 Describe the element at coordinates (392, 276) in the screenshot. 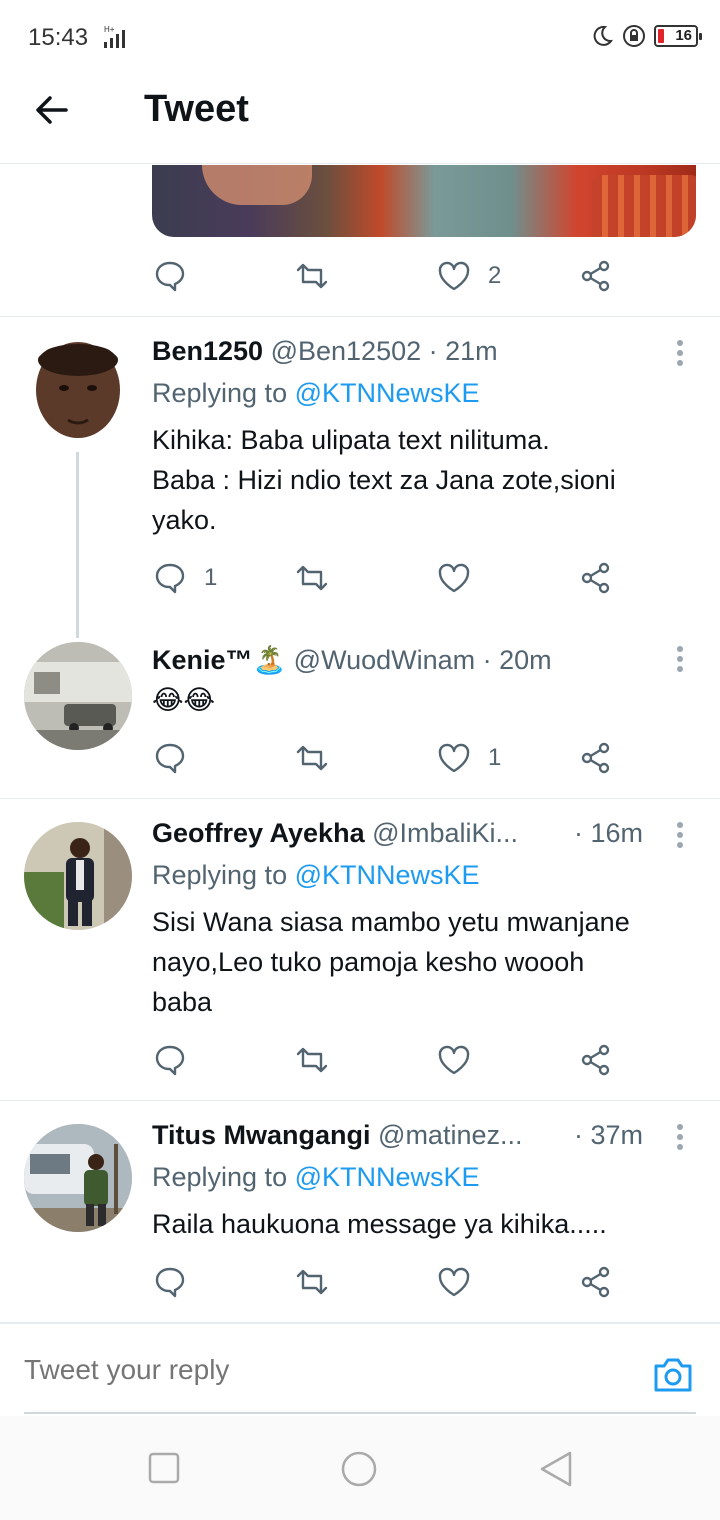

I see `main-tweet-actions: 2` at that location.